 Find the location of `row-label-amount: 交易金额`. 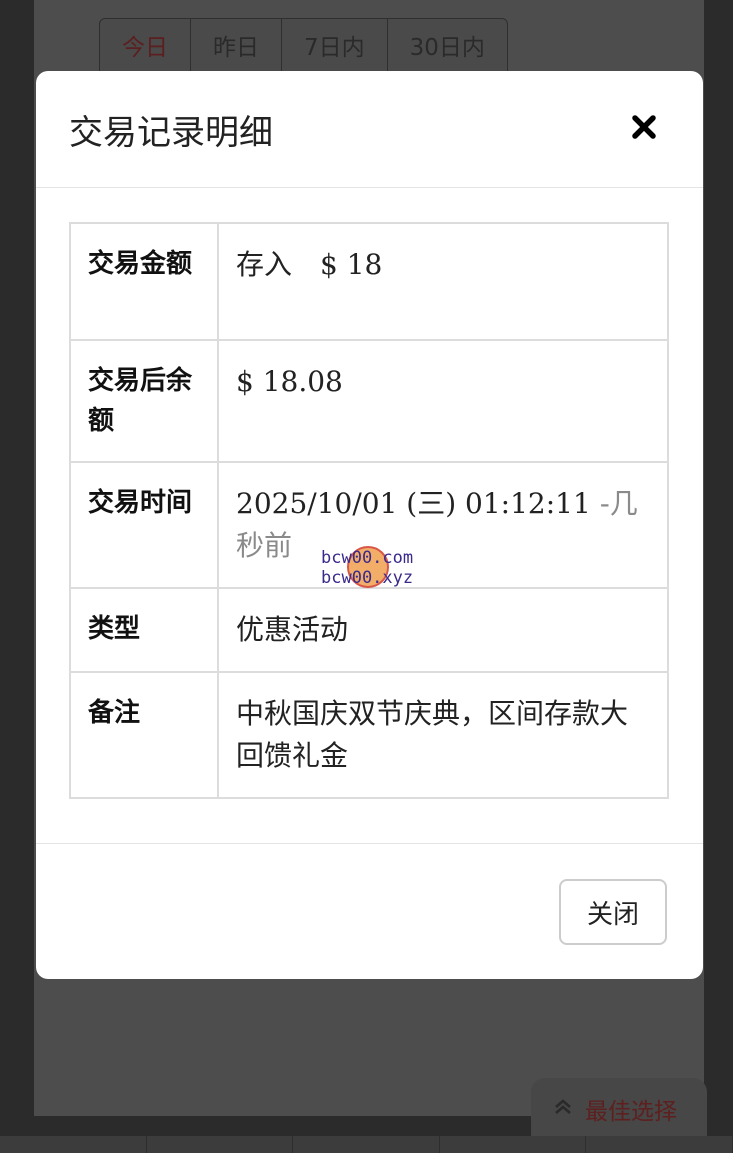

row-label-amount: 交易金额 is located at coordinates (144, 281).